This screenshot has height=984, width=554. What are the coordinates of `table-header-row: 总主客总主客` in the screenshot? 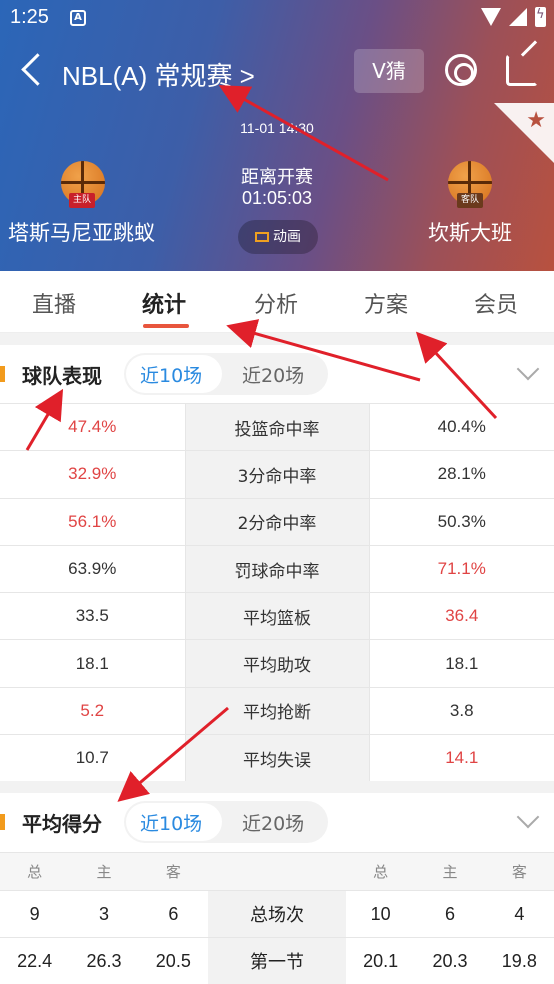 It's located at (277, 871).